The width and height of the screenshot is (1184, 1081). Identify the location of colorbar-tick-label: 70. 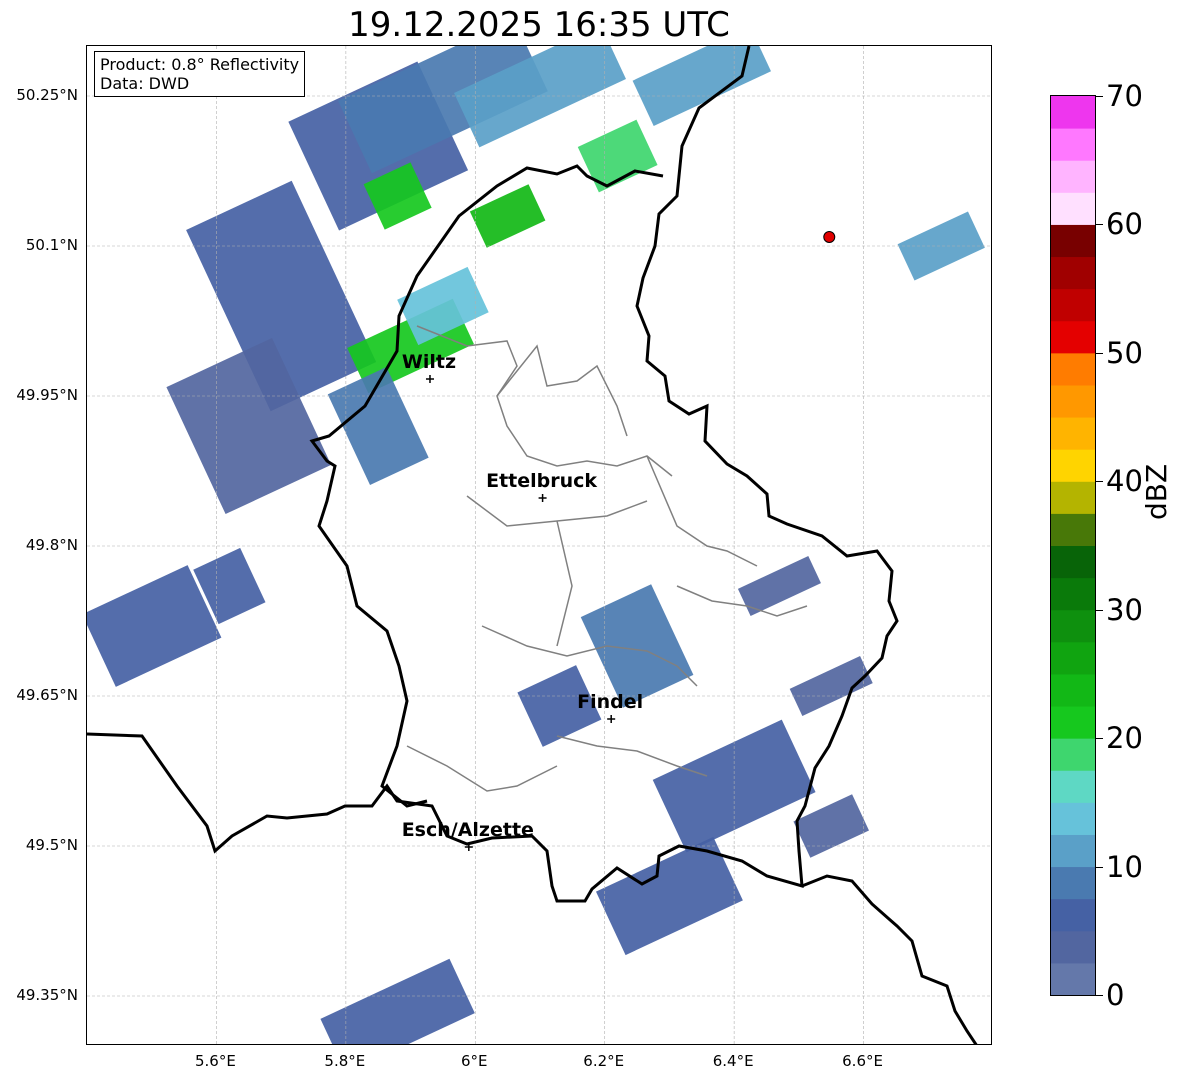
(1124, 96).